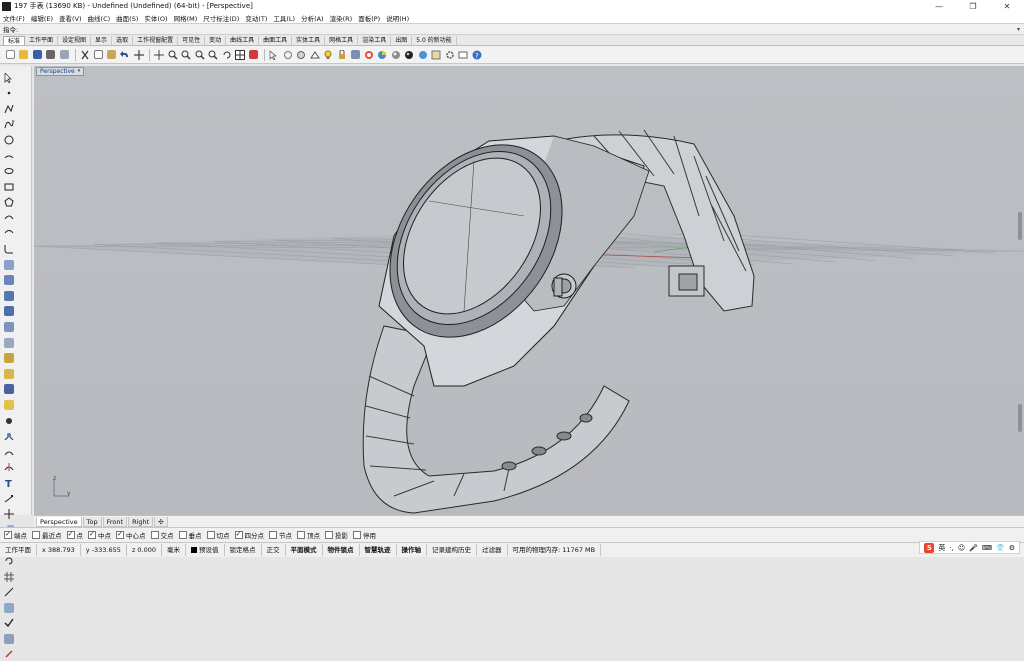  Describe the element at coordinates (450, 55) in the screenshot. I see `options-icon` at that location.